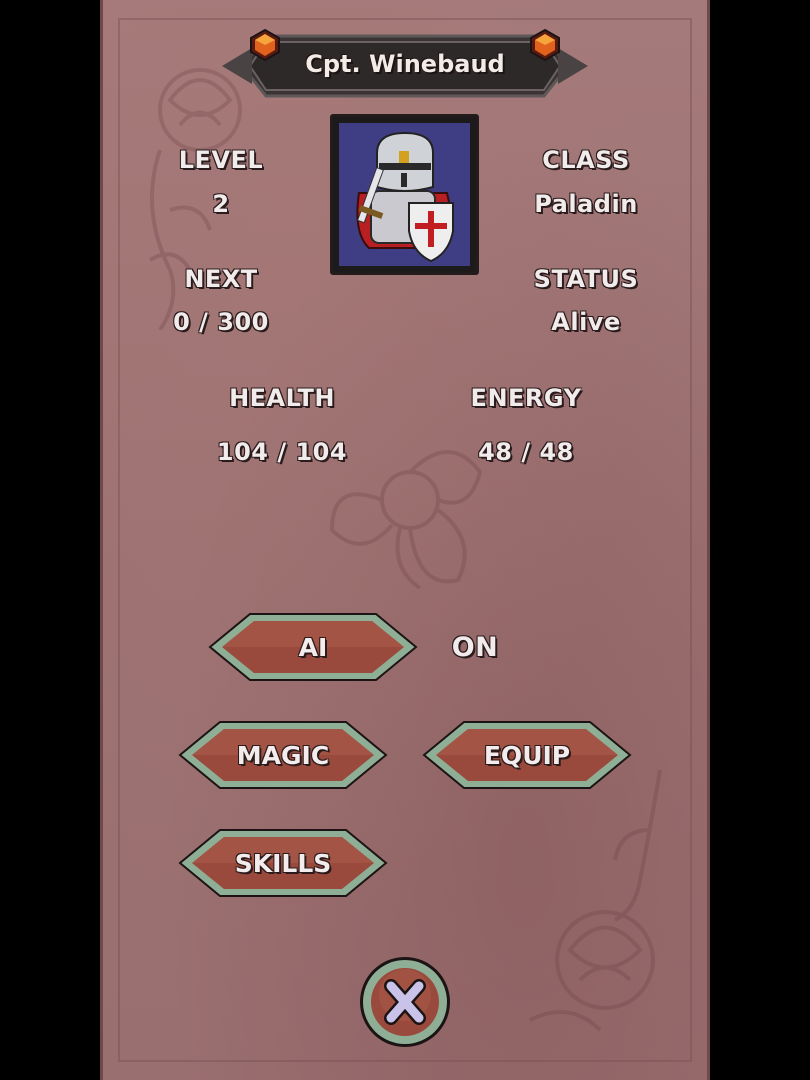 The height and width of the screenshot is (1080, 810). Describe the element at coordinates (475, 647) in the screenshot. I see `ai-state-label: ON` at that location.